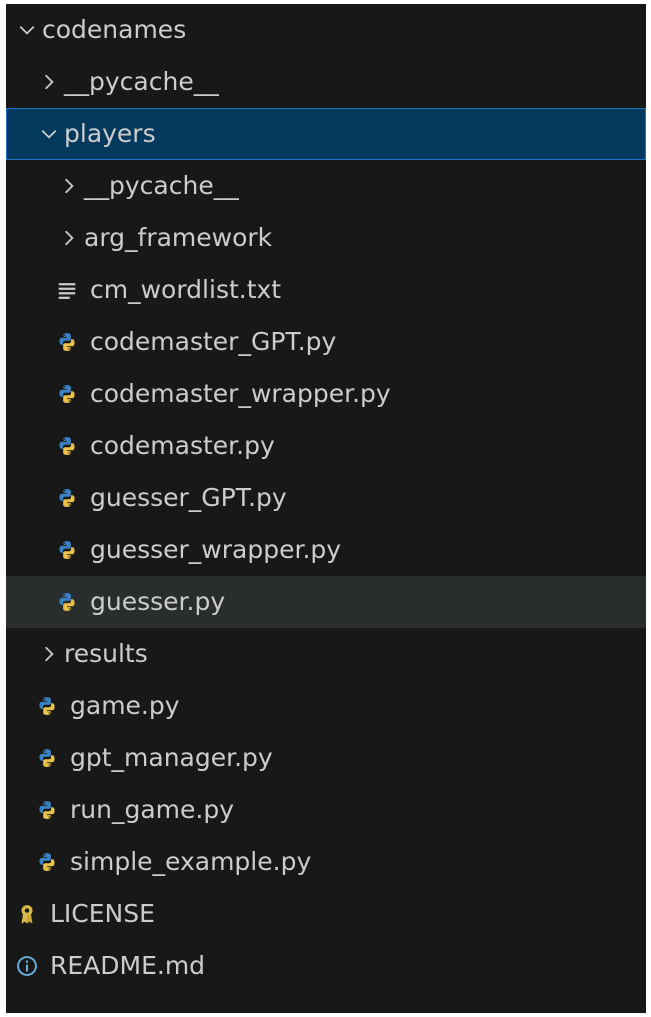  Describe the element at coordinates (188, 497) in the screenshot. I see `tree-item-label: guesser_GPT.py` at that location.